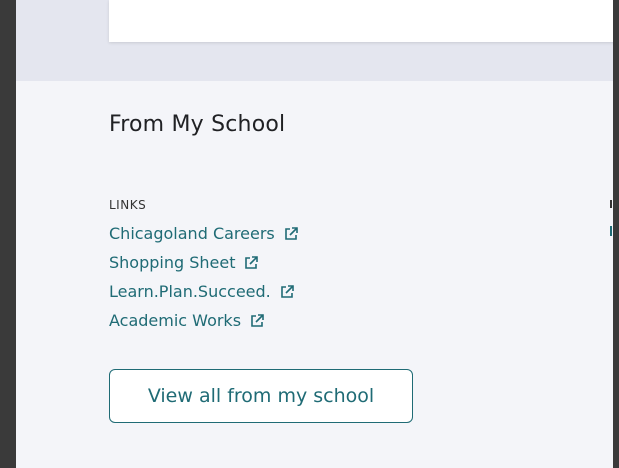 Image resolution: width=619 pixels, height=468 pixels. What do you see at coordinates (190, 291) in the screenshot?
I see `link-label: Learn.Plan.Succeed.` at bounding box center [190, 291].